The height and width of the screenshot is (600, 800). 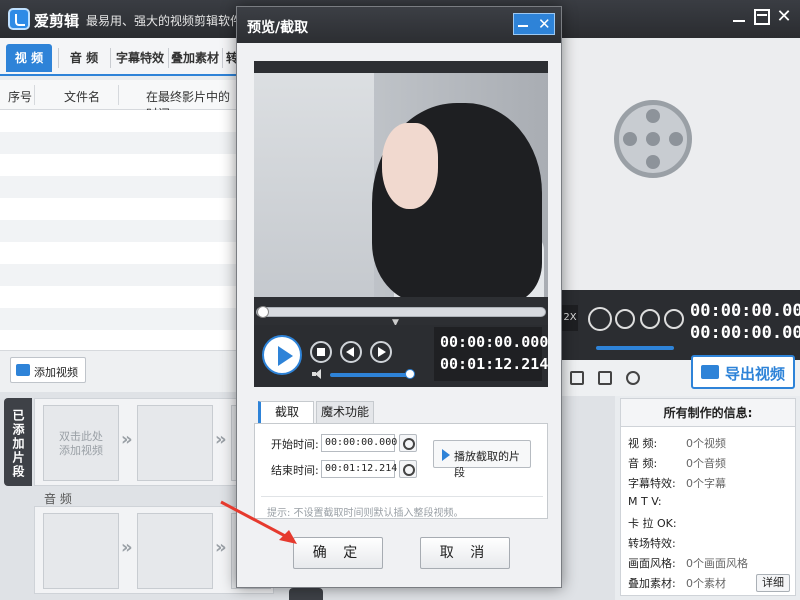 I want to click on save-icon, so click(x=577, y=378).